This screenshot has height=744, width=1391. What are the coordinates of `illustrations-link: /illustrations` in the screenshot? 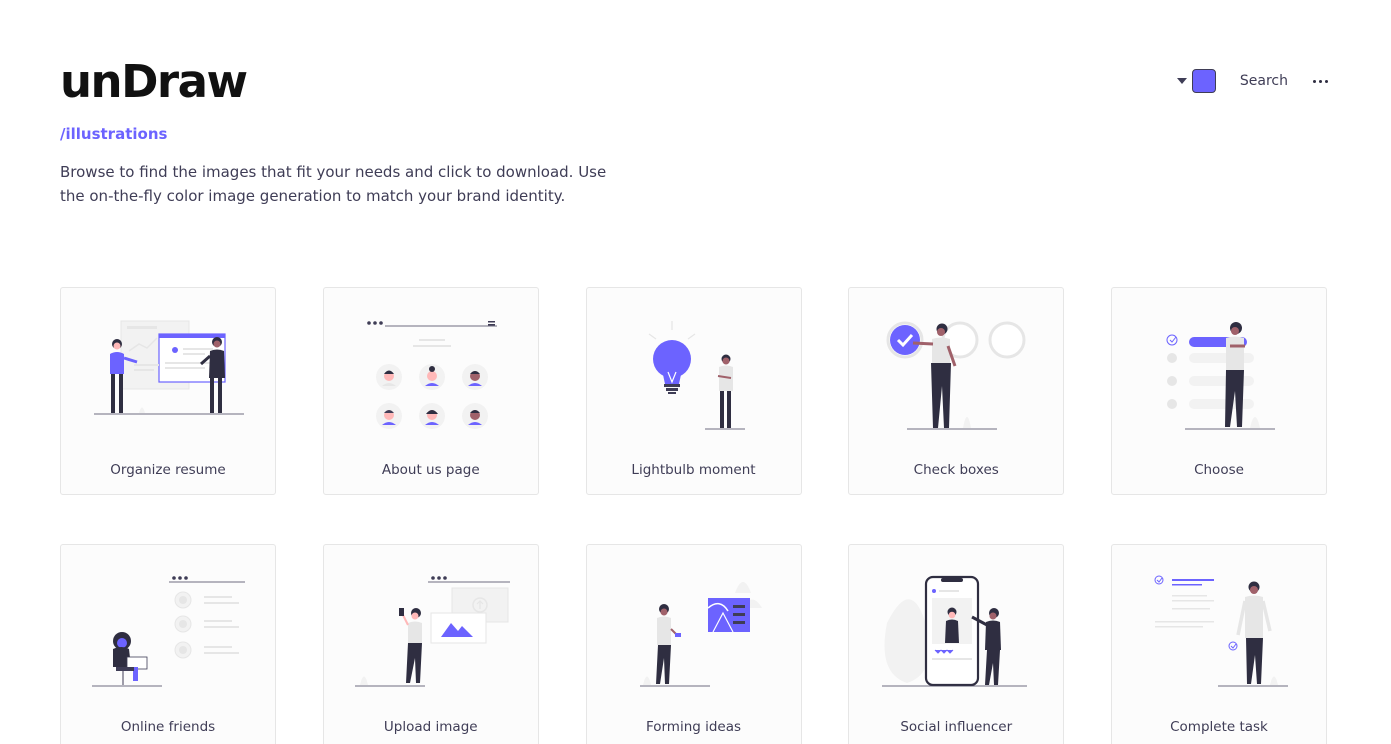 It's located at (113, 134).